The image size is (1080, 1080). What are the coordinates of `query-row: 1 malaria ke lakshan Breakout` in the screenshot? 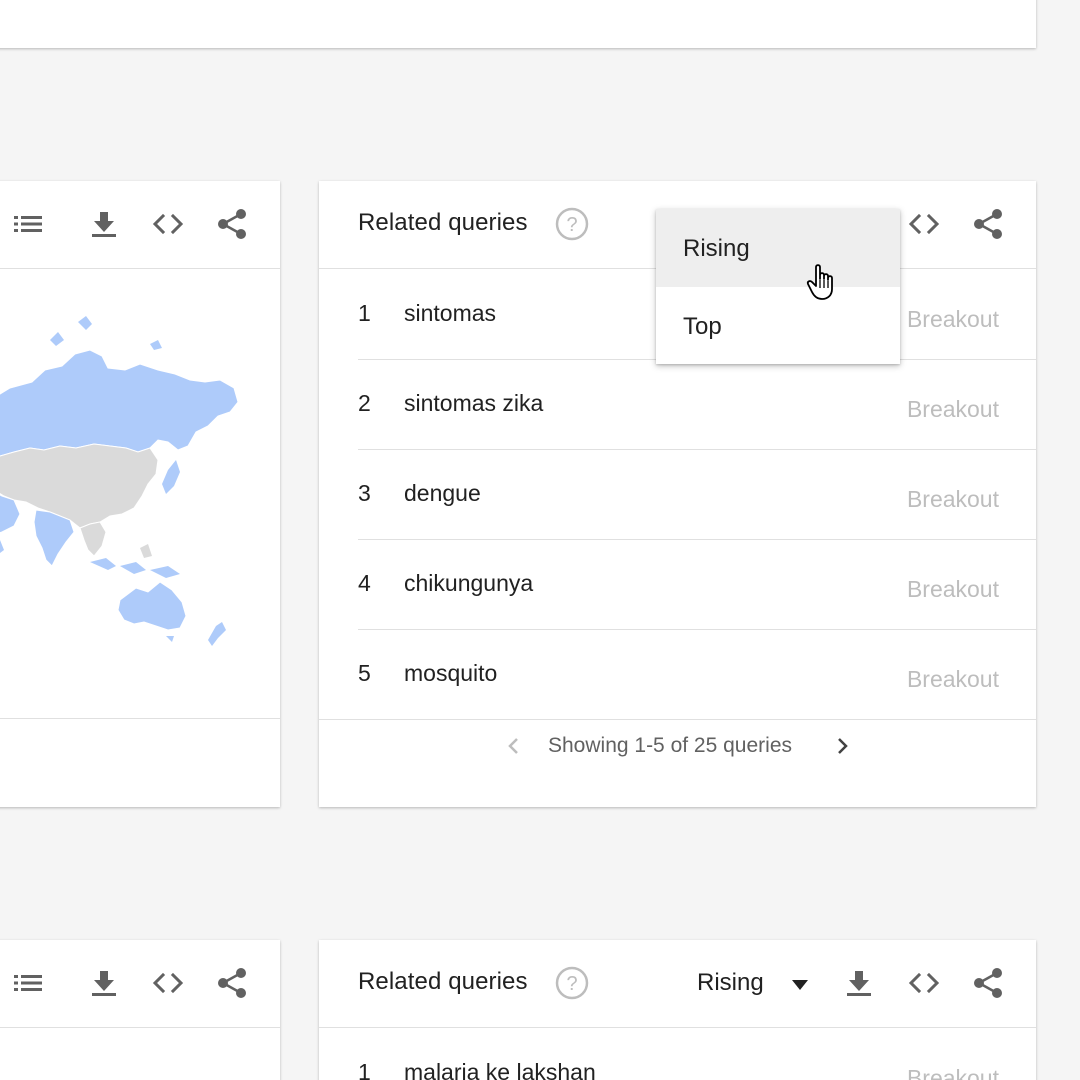 It's located at (677, 1054).